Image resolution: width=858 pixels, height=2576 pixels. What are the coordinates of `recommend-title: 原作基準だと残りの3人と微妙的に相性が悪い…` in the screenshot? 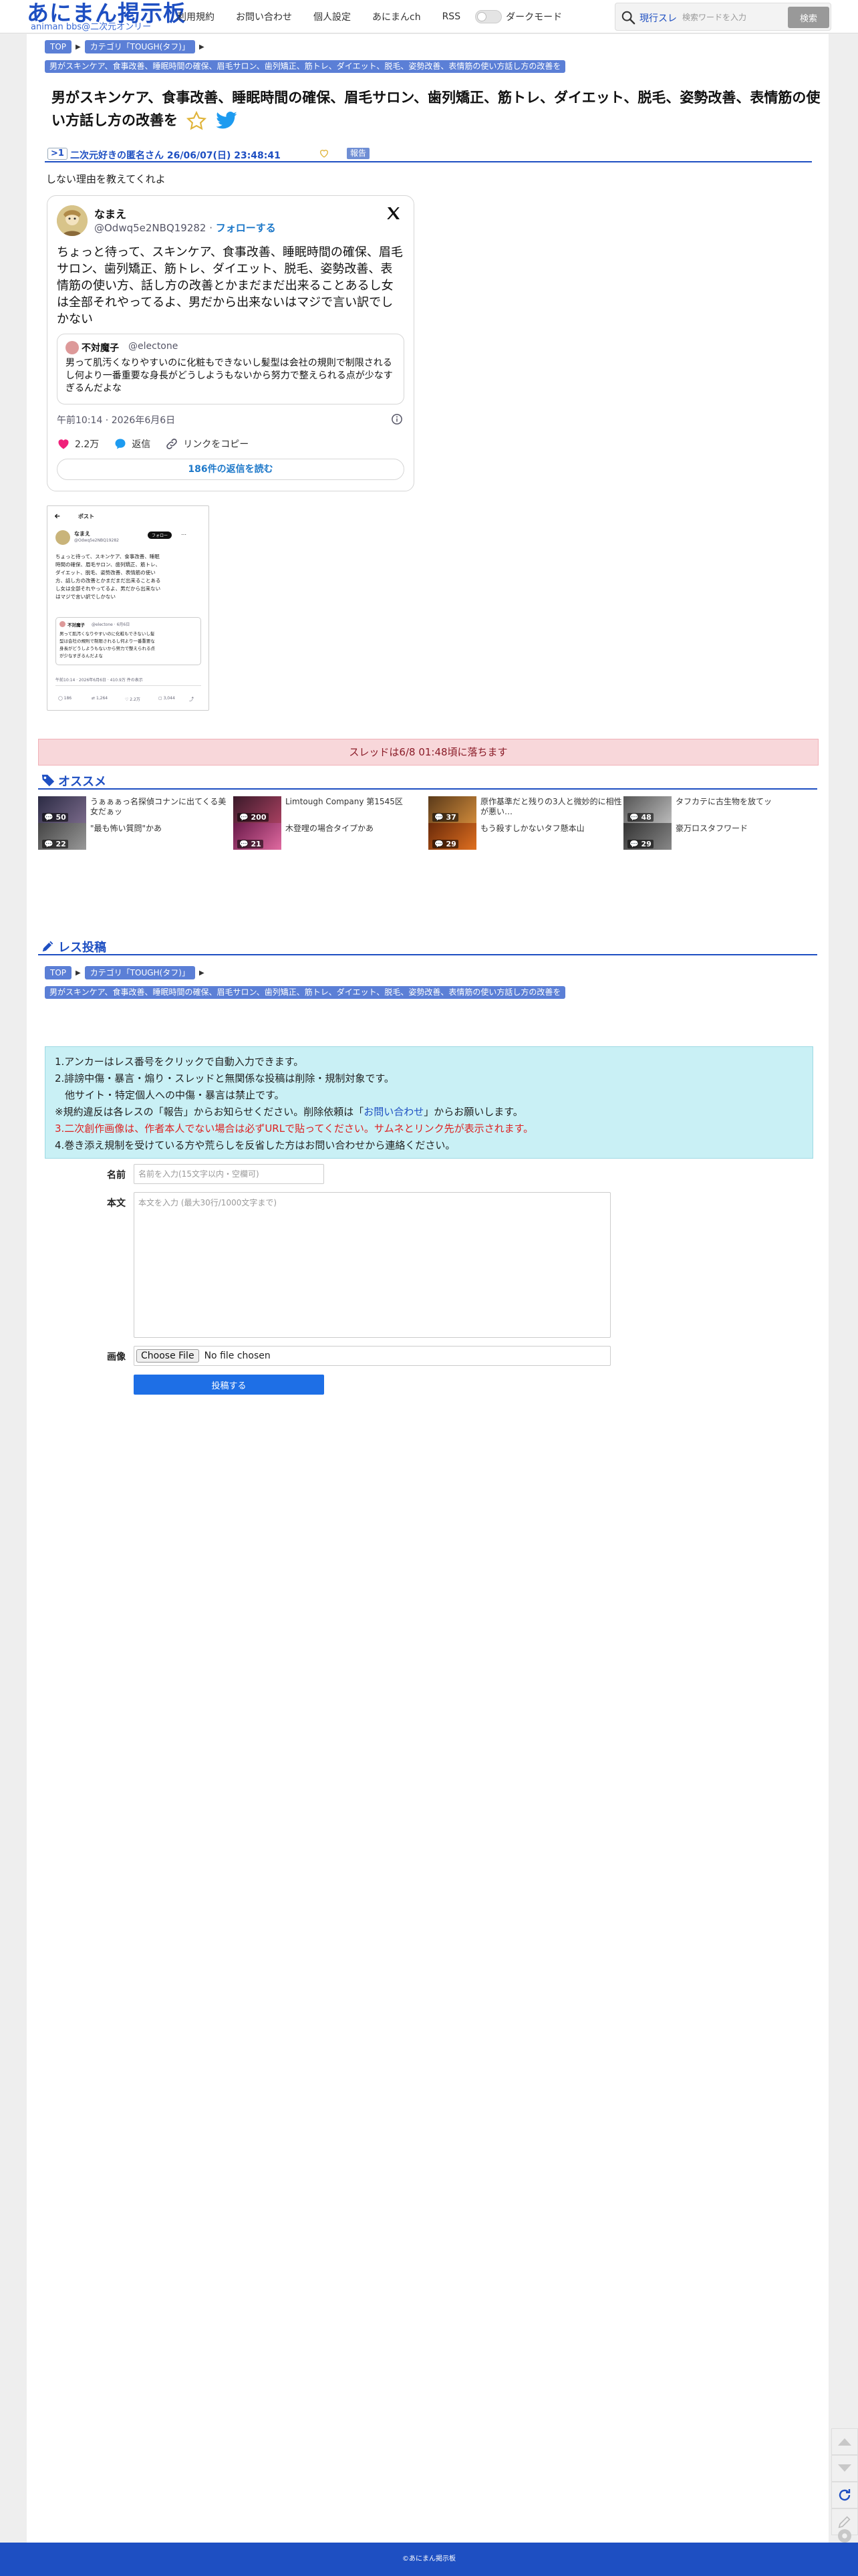 It's located at (551, 806).